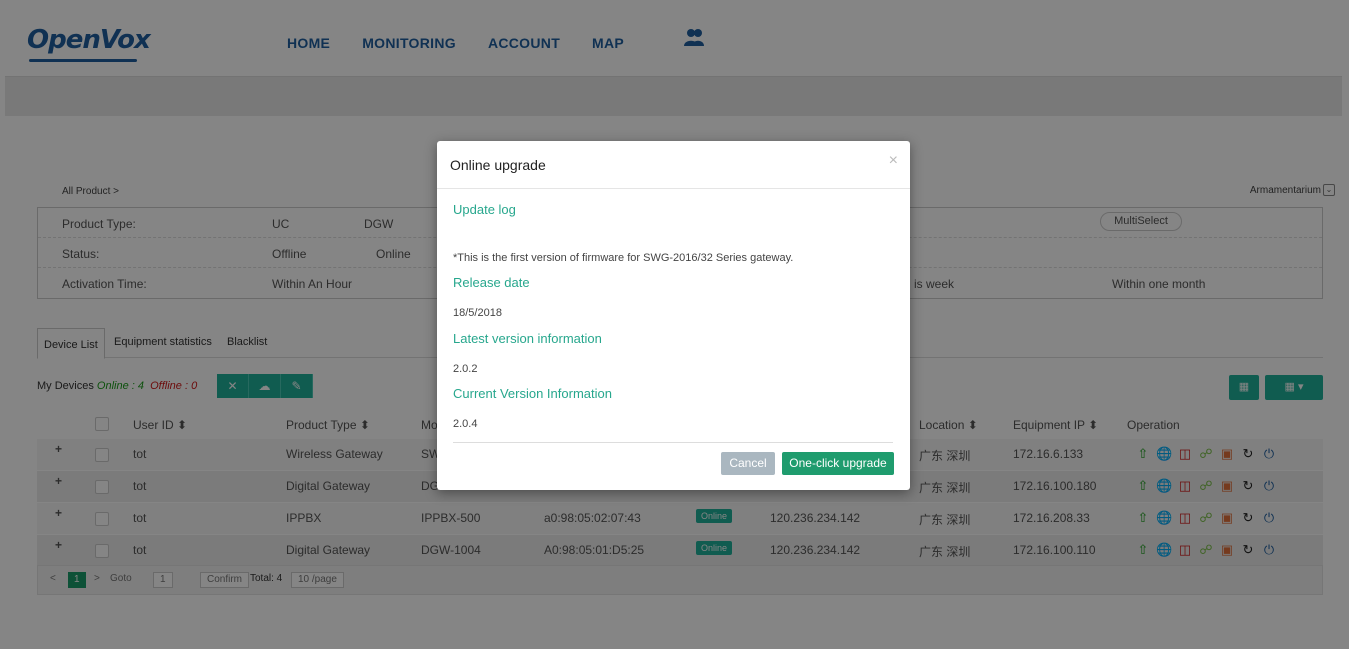  I want to click on latest-version-heading: Latest version information, so click(527, 338).